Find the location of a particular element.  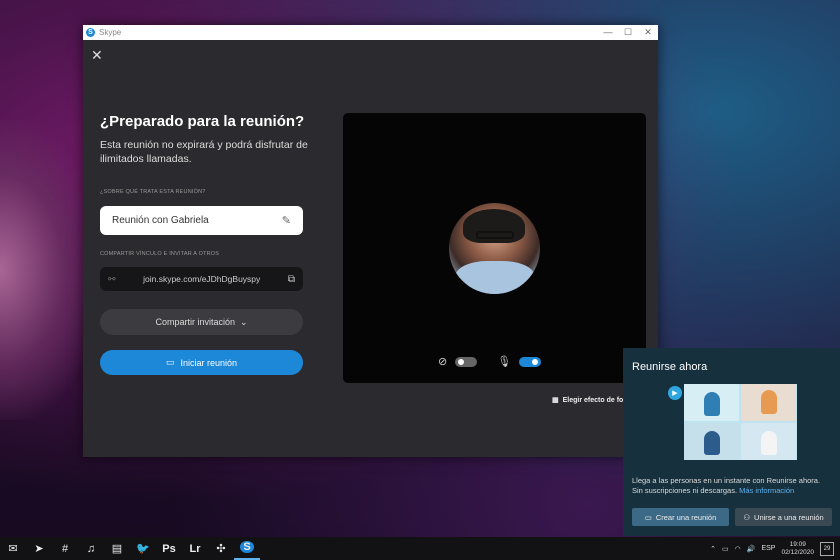

telegram-icon: ➤ is located at coordinates (39, 548).